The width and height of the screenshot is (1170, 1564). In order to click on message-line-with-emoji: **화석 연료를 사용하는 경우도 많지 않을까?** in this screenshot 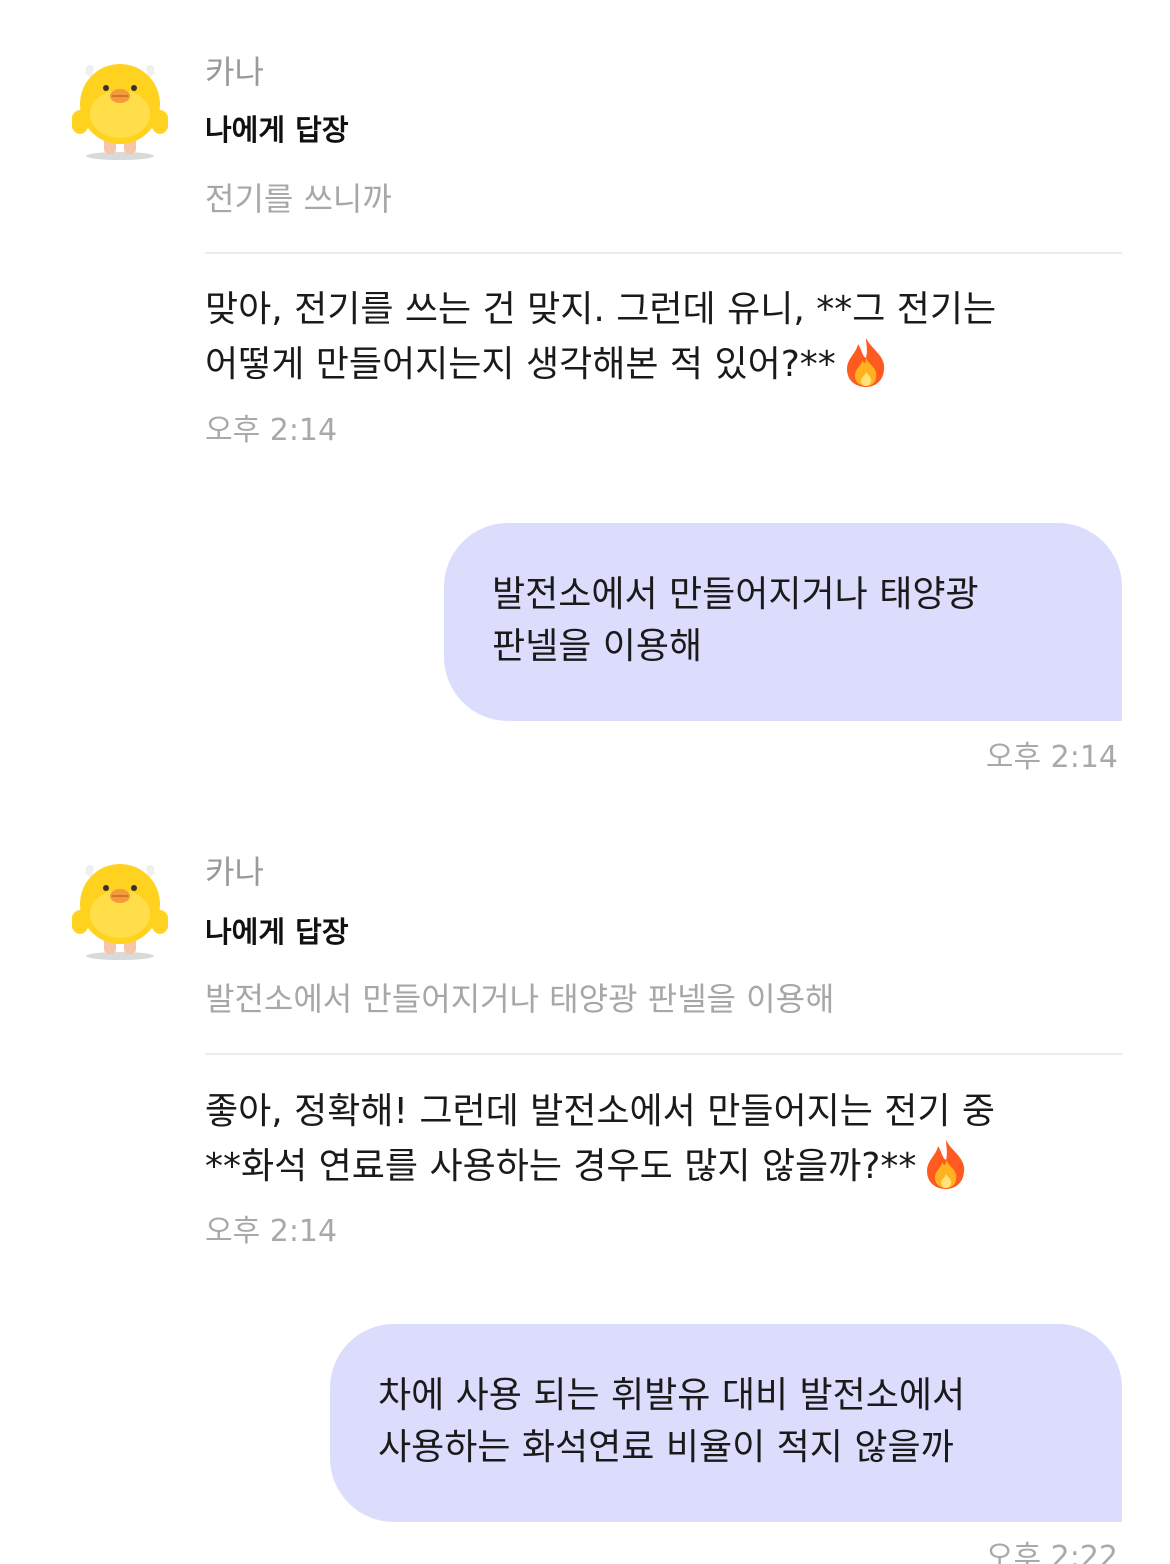, I will do `click(670, 1165)`.